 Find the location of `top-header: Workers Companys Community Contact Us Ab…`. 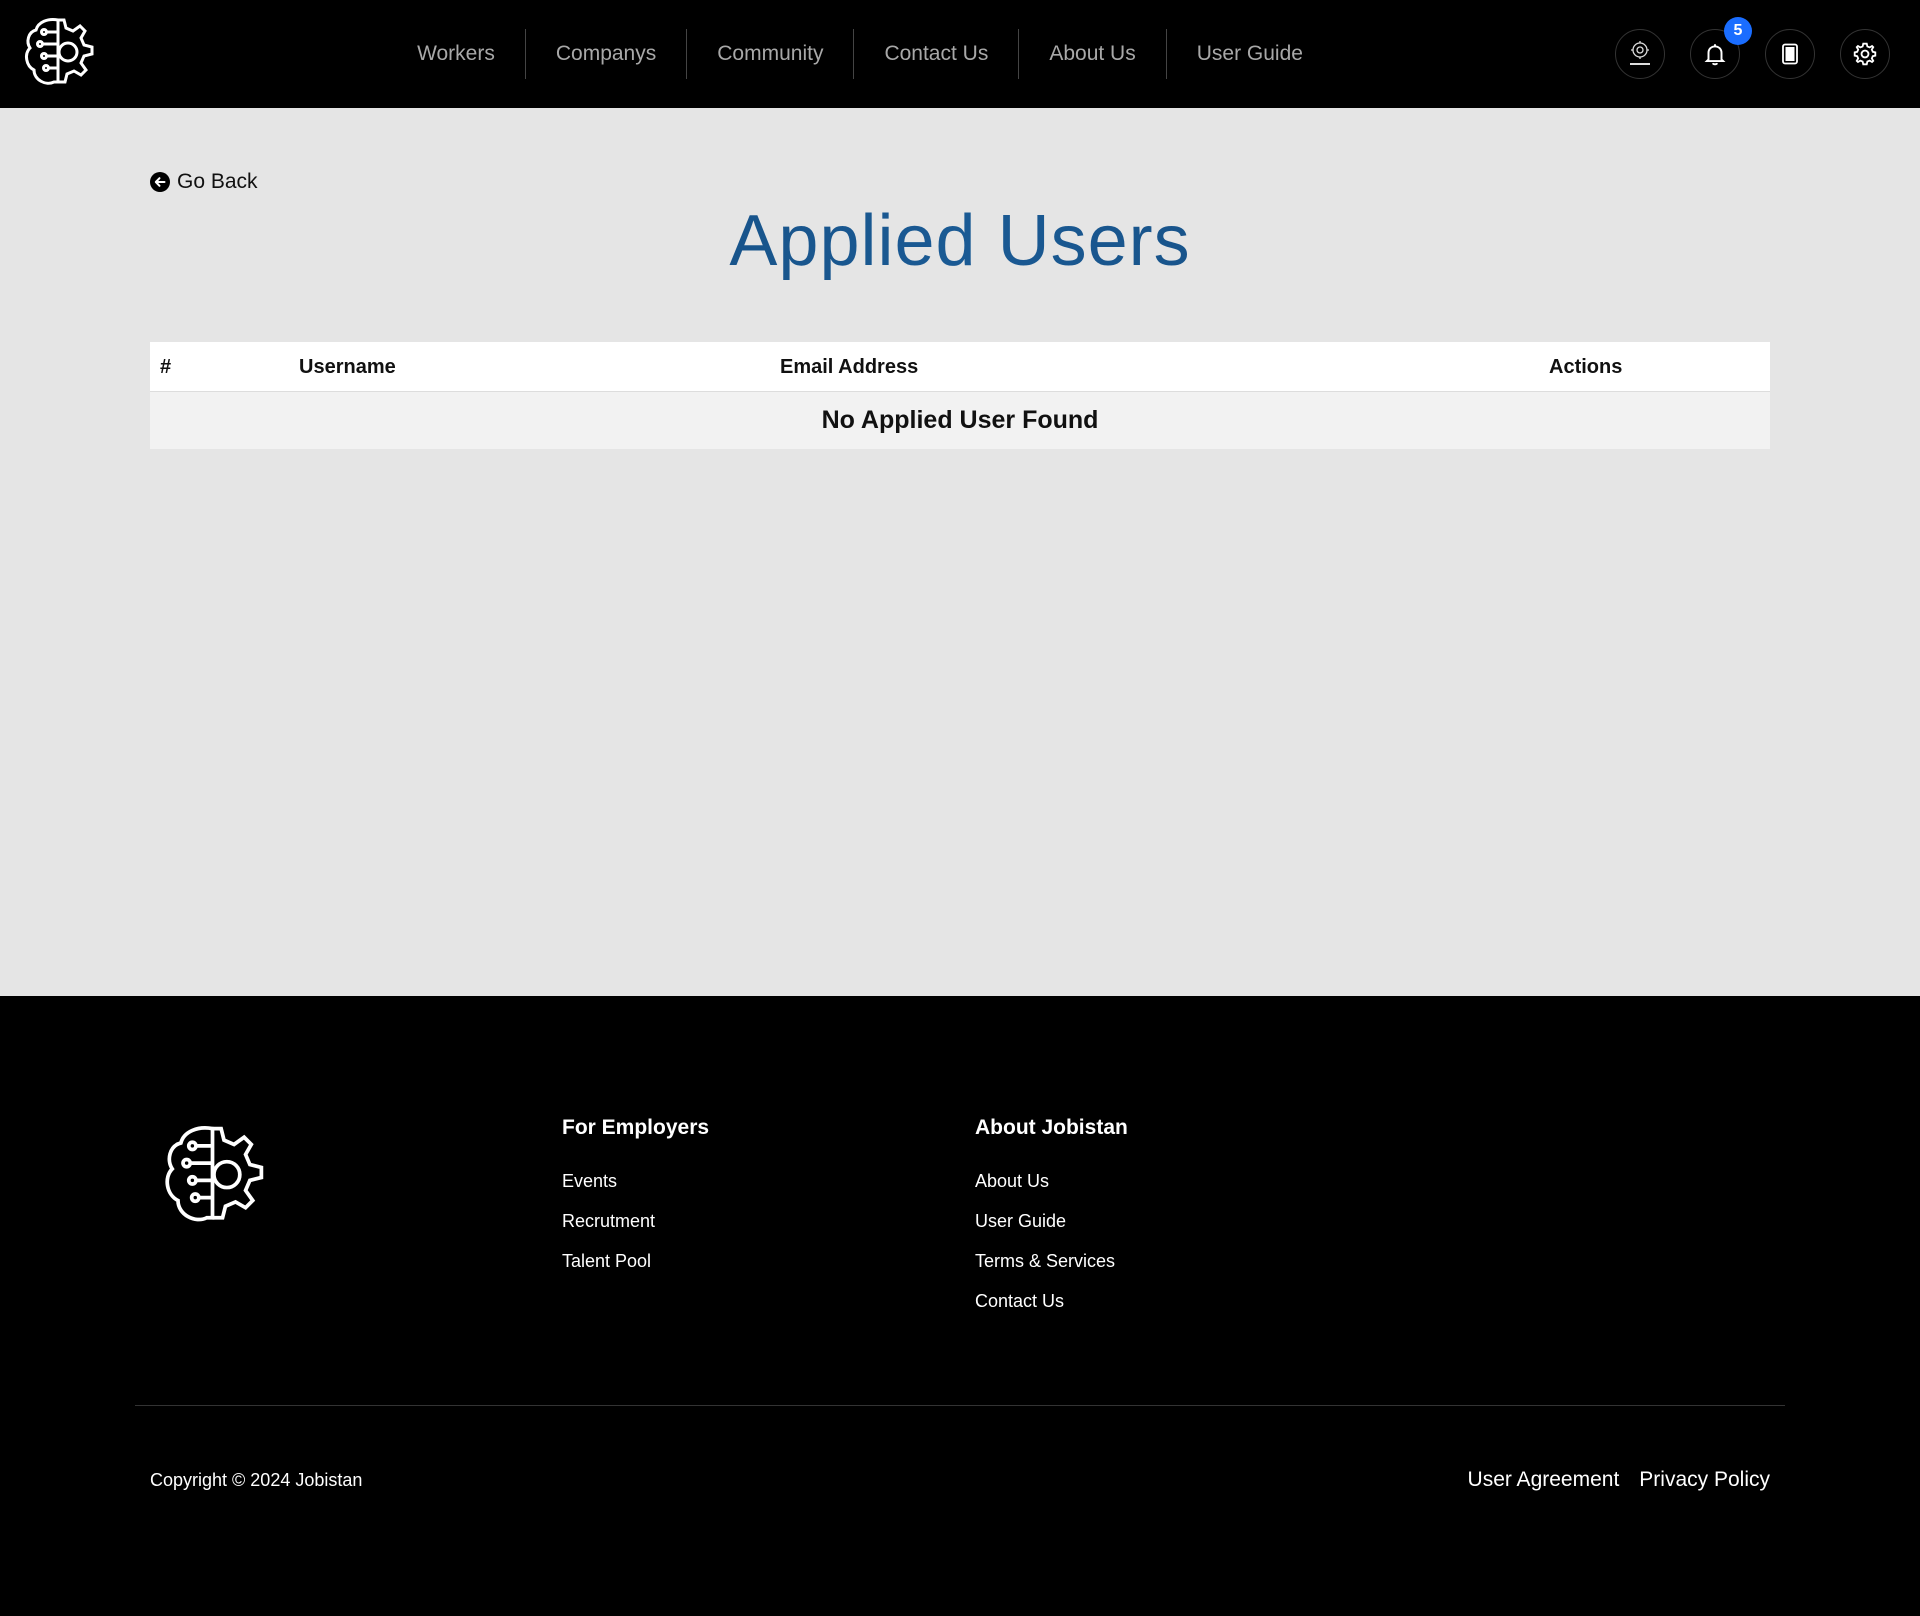

top-header: Workers Companys Community Contact Us Ab… is located at coordinates (960, 54).